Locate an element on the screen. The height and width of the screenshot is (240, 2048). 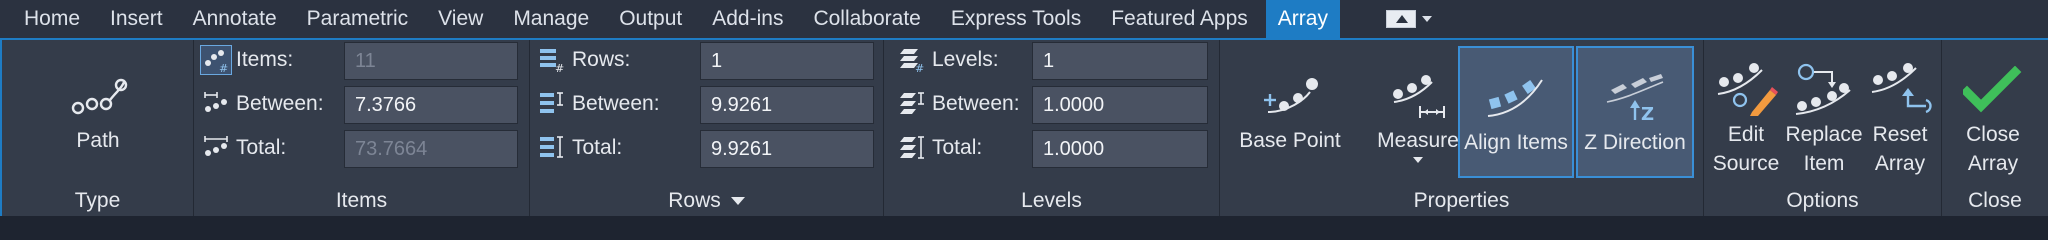
items-between-field: 7.3766 is located at coordinates (431, 105).